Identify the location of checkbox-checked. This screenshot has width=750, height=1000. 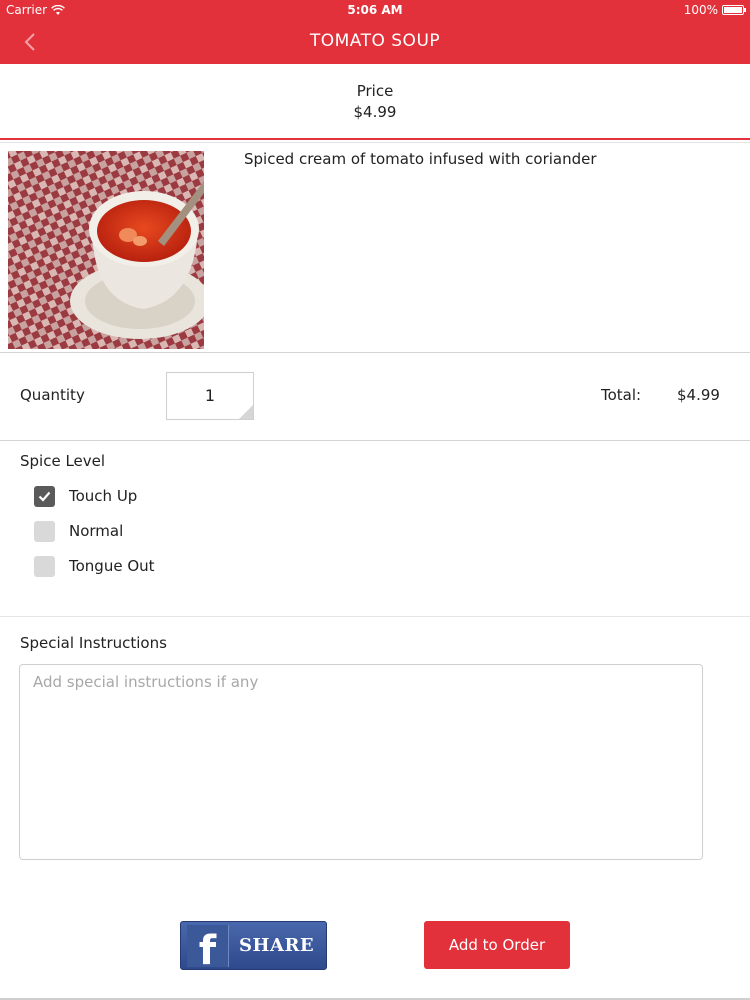
(44, 496).